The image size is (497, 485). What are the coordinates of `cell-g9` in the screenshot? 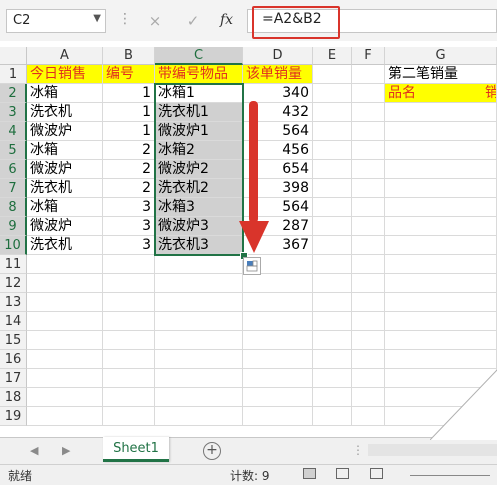 It's located at (441, 226).